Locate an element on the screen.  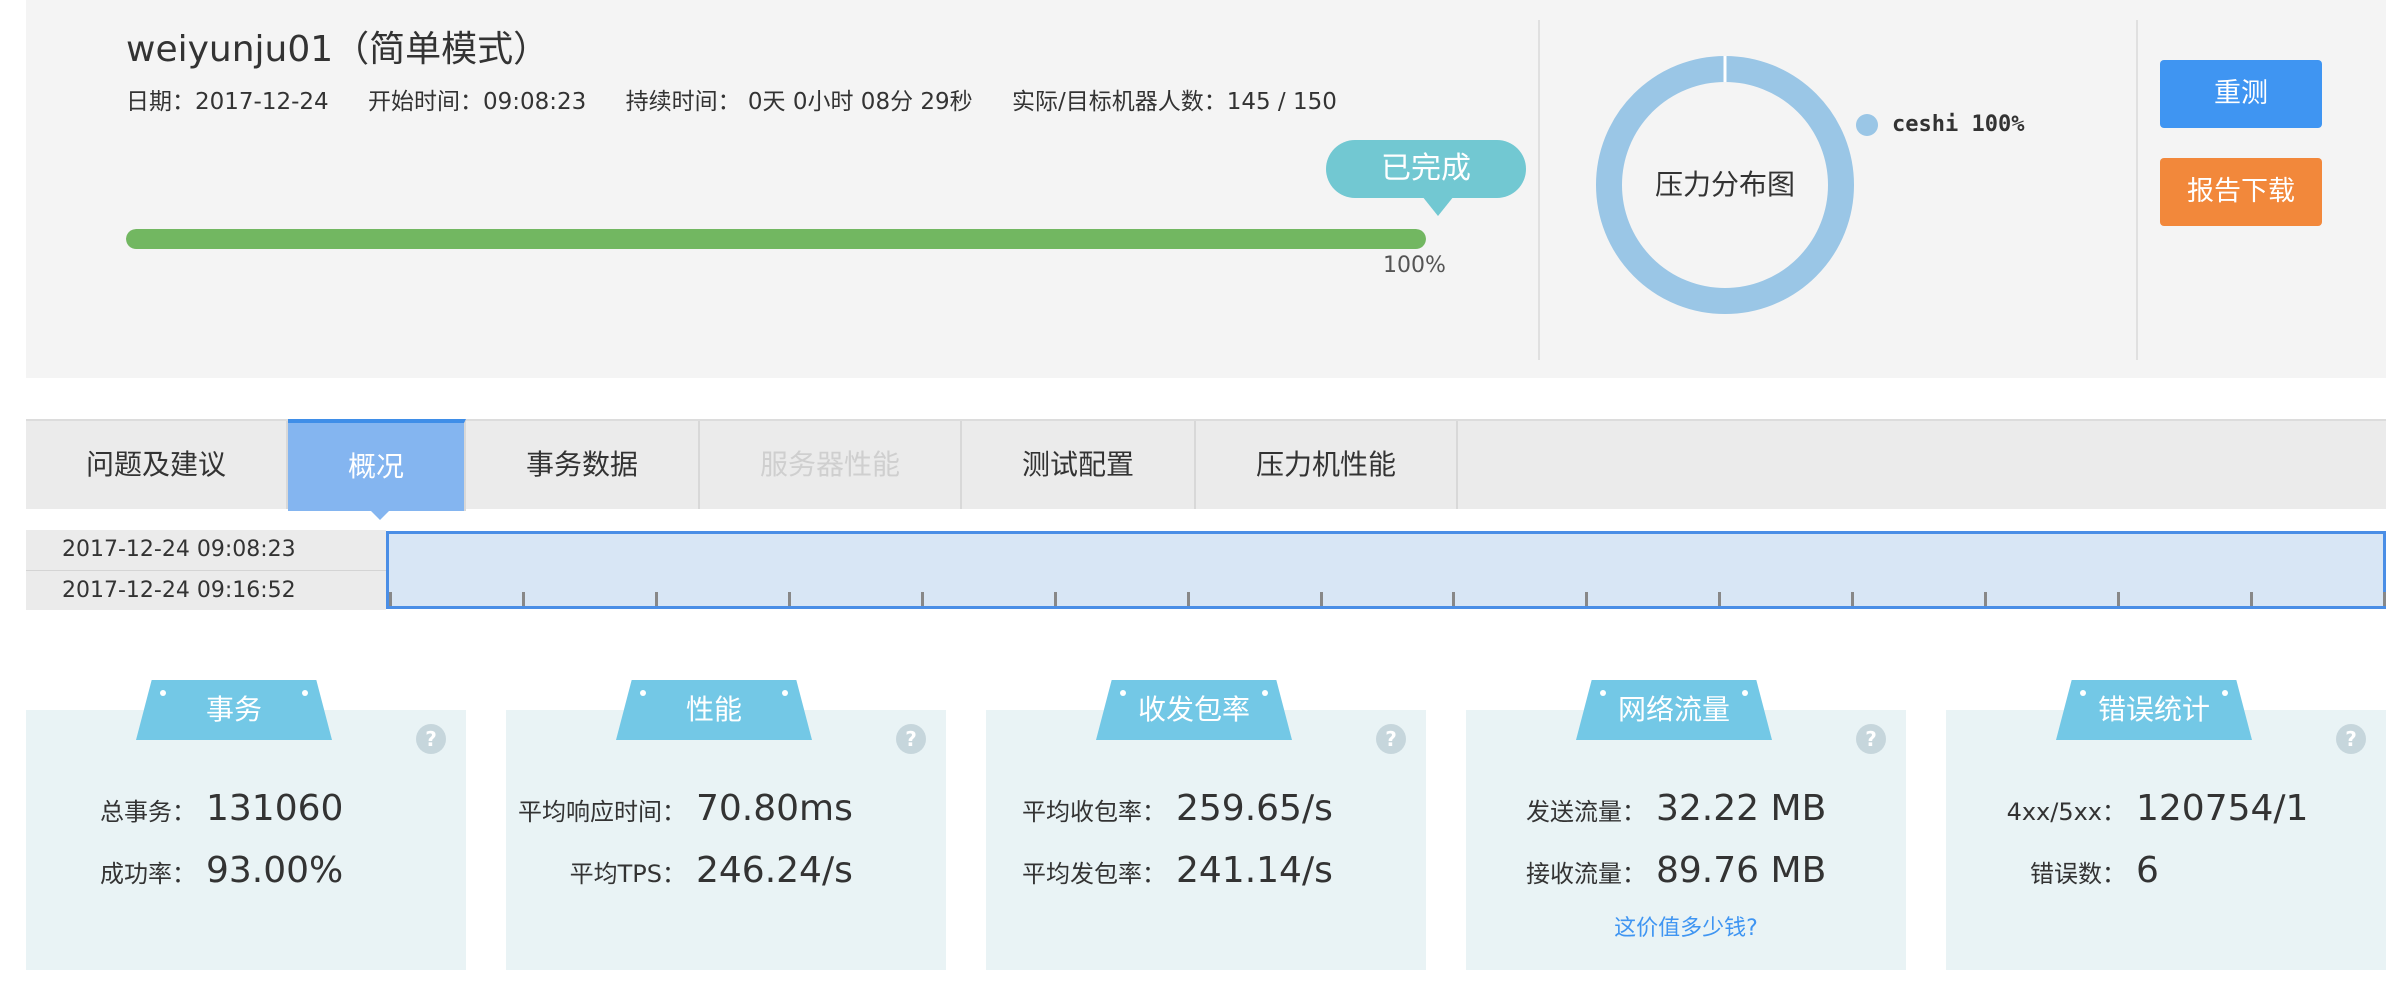
card-title: 事务 is located at coordinates (233, 709).